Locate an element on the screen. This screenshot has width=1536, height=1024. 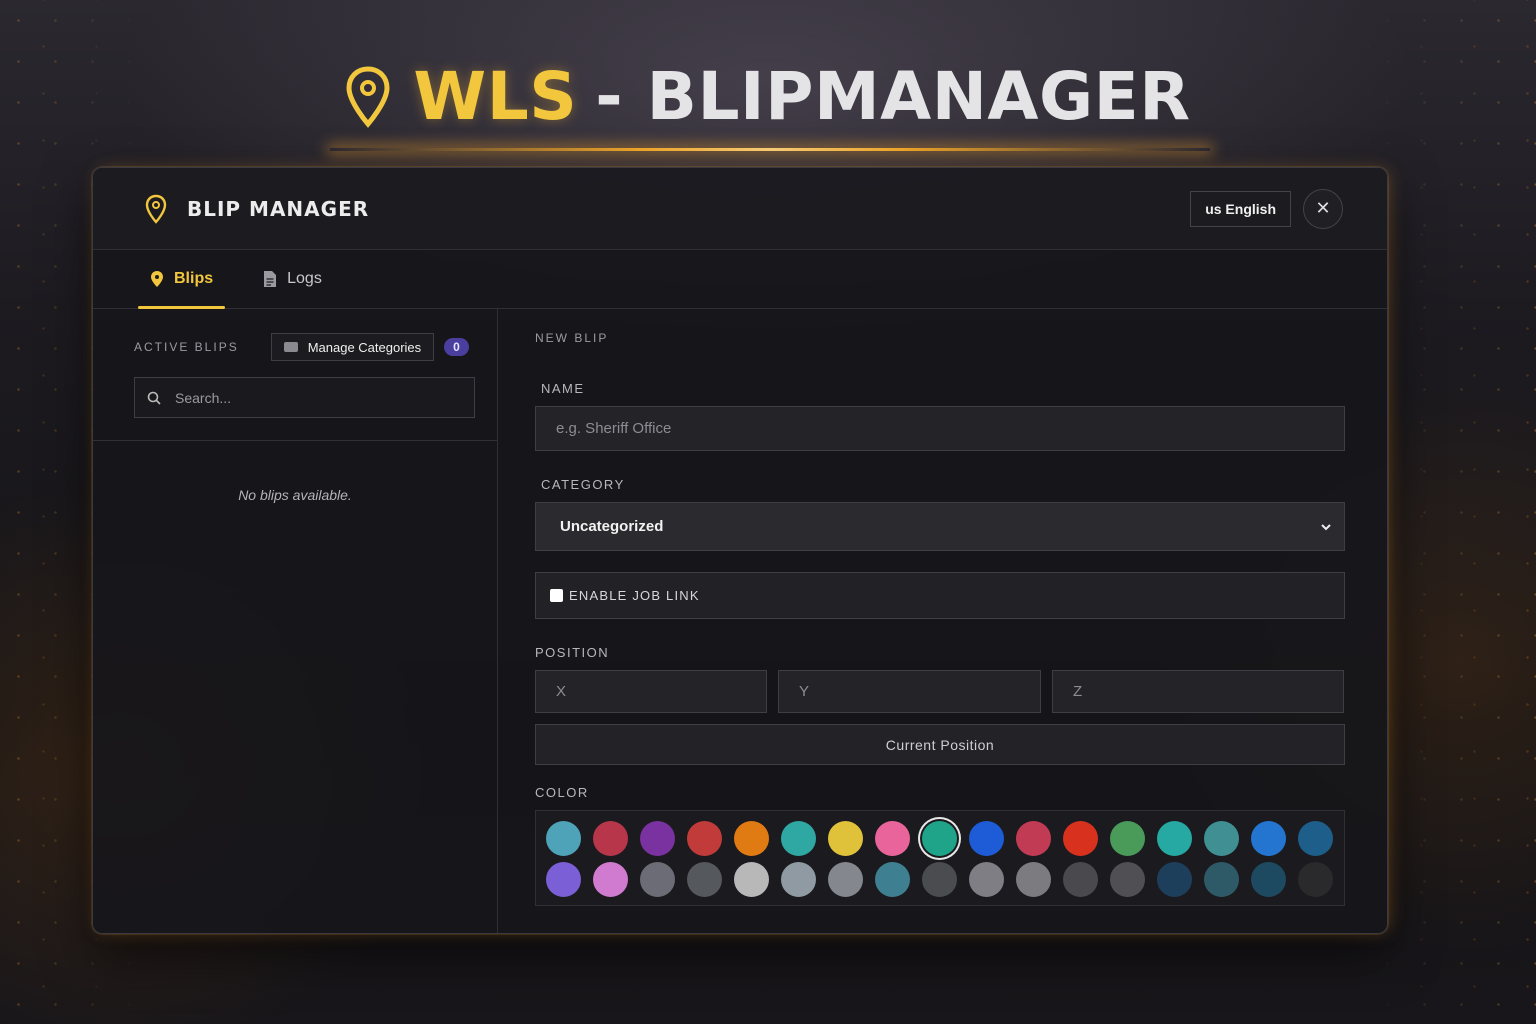
tab-logs: Logs is located at coordinates (292, 279).